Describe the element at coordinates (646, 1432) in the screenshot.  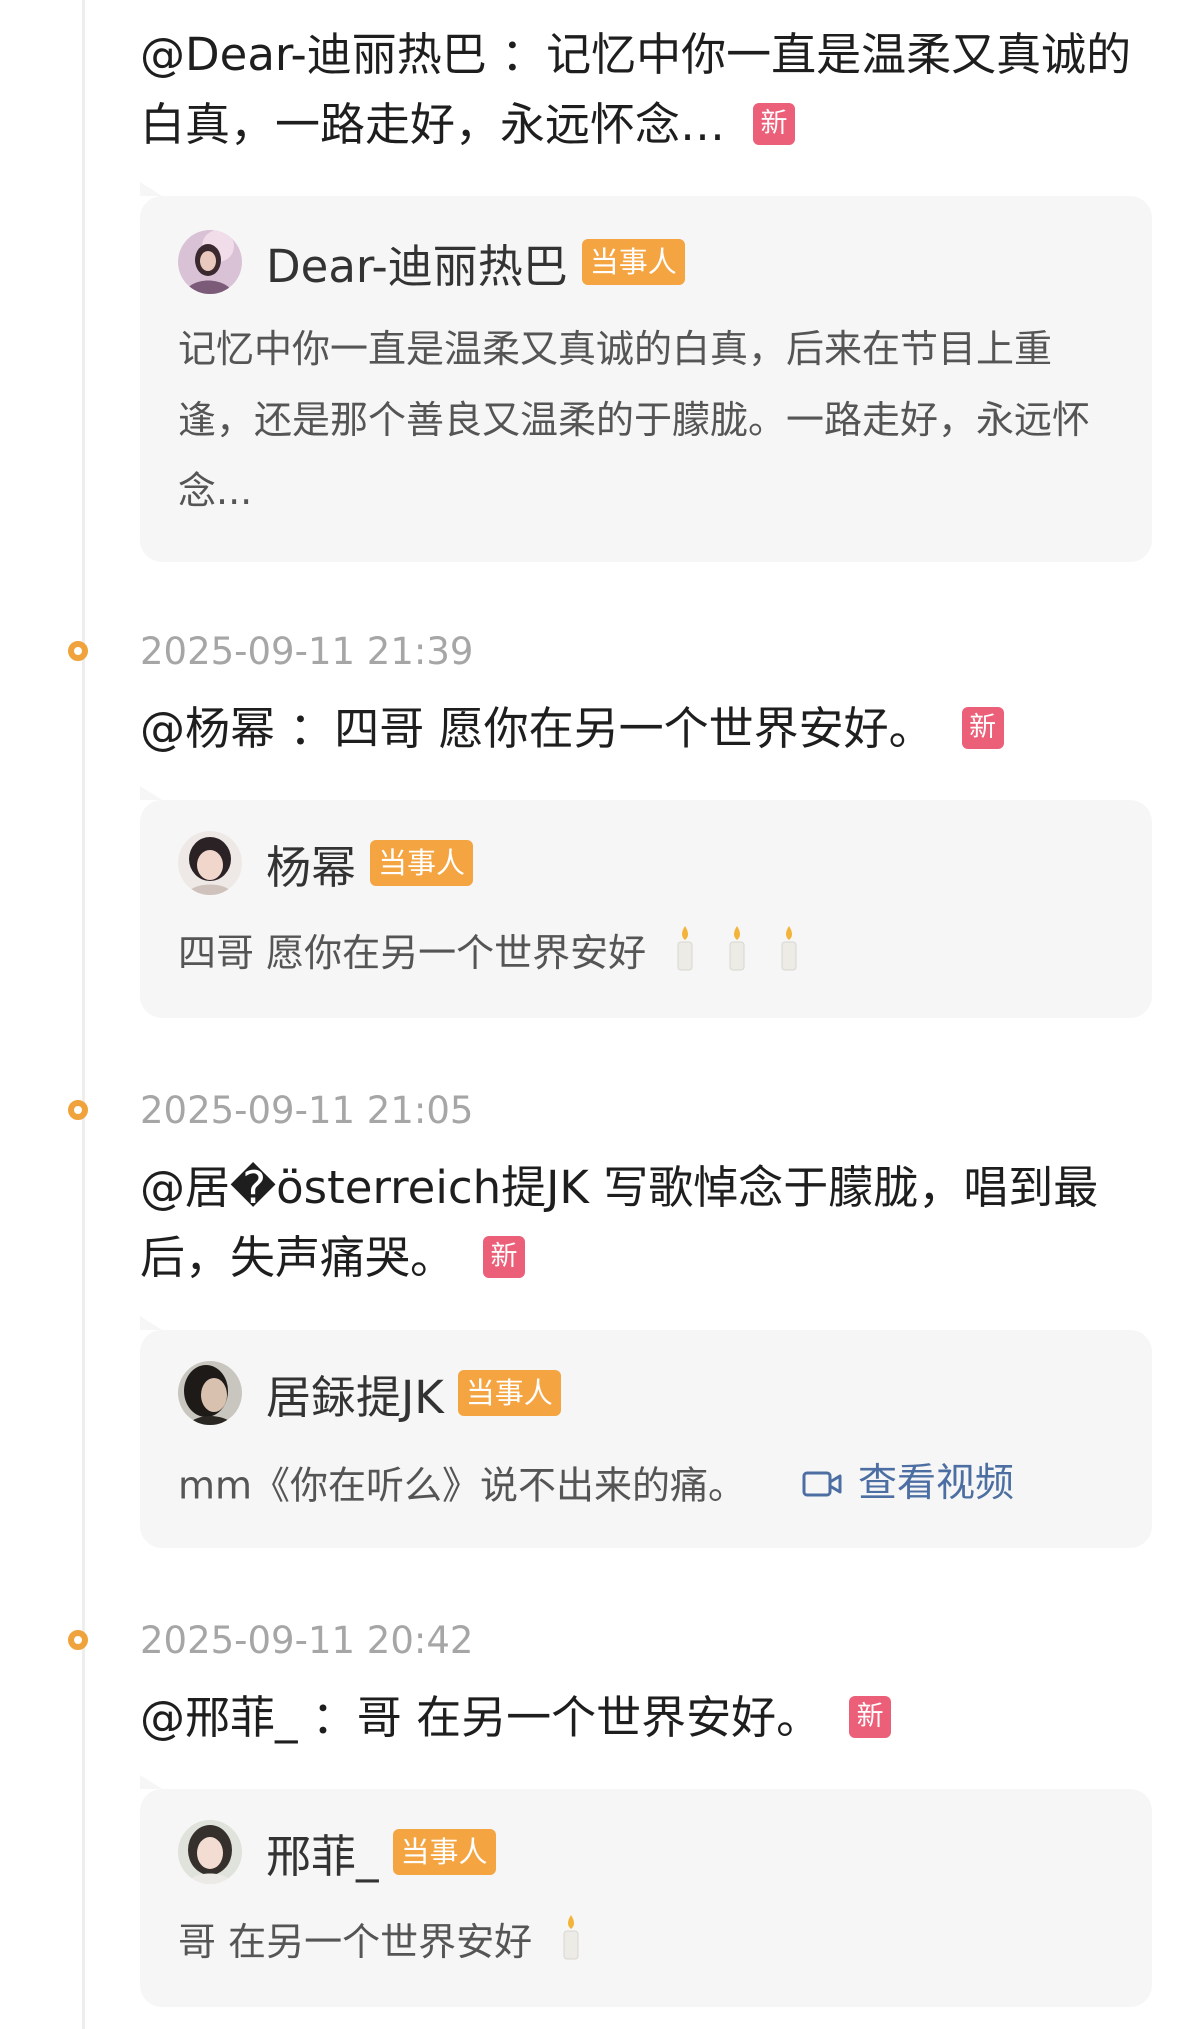
I see `quoted-post-card: 居銾提JK 当事人 mm《你在听么》说不出来的痛。 查看视频` at that location.